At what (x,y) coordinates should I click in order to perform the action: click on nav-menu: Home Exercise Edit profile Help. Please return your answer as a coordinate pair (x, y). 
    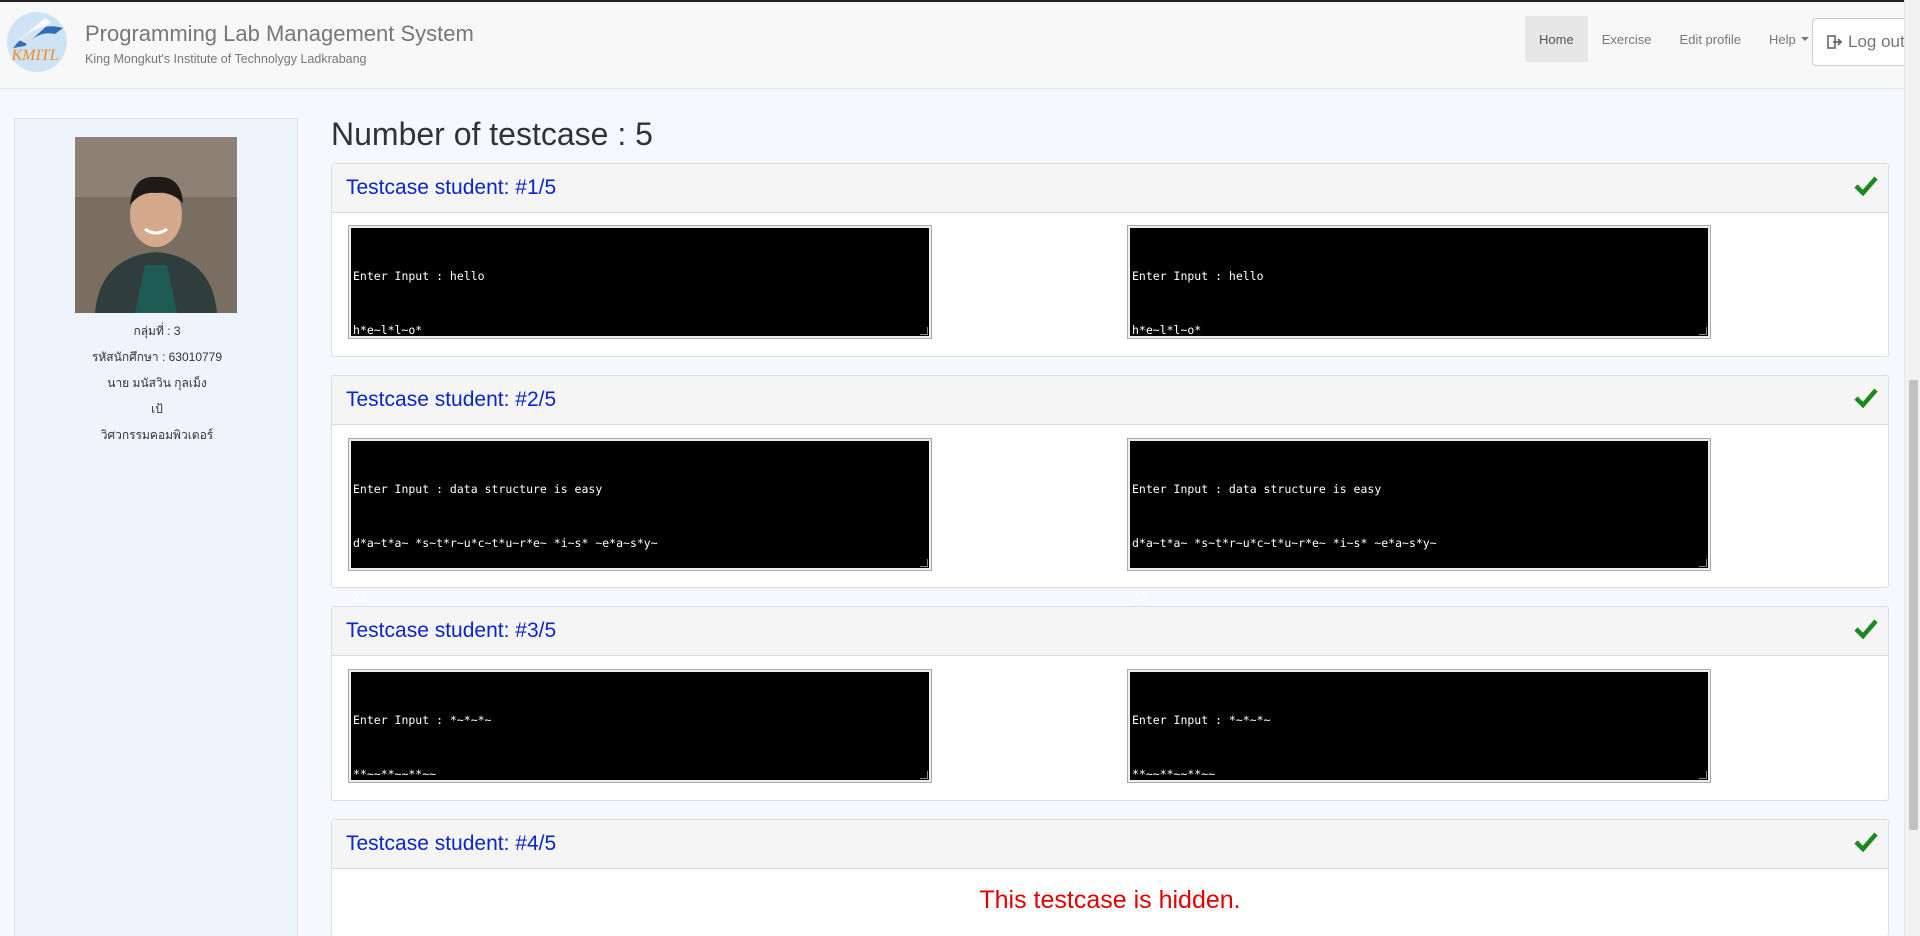
    Looking at the image, I should click on (1674, 39).